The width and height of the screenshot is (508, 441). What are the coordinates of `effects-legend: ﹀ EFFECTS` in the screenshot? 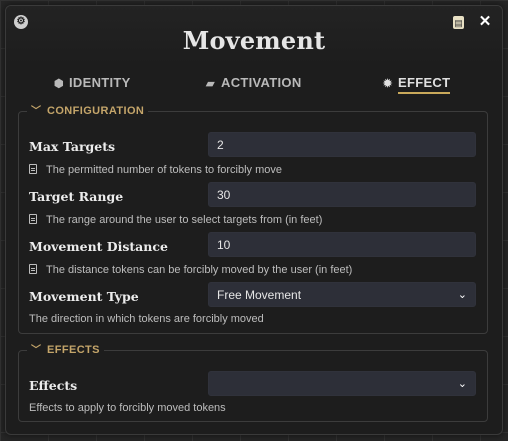 It's located at (65, 350).